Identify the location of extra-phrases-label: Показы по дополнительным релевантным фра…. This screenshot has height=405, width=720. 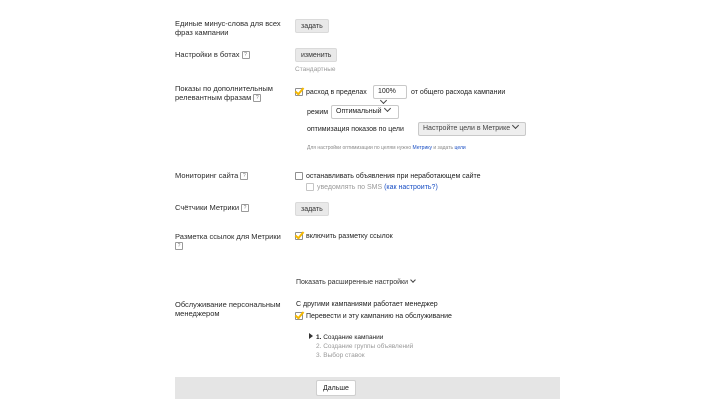
(224, 93).